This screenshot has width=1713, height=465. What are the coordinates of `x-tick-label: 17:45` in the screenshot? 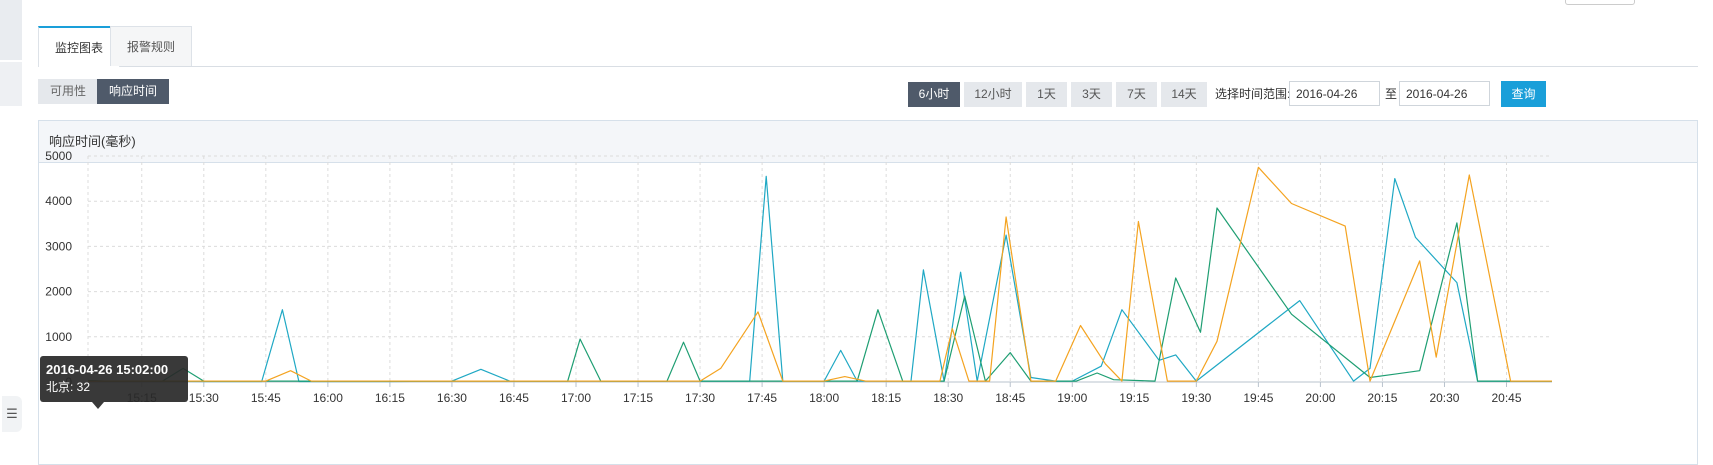 It's located at (762, 398).